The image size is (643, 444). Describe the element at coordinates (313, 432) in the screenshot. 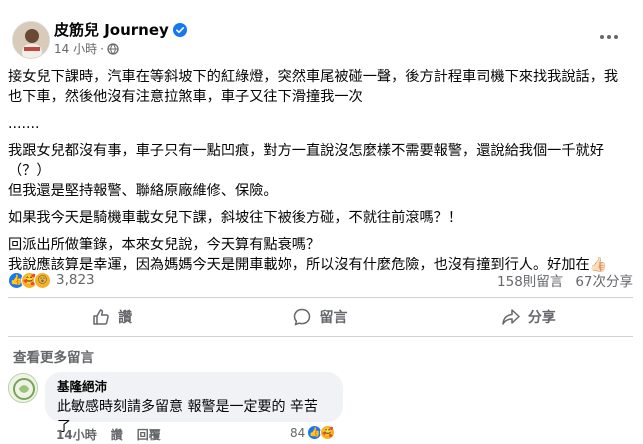

I see `comment-reactions: 84 👍 🥰` at that location.